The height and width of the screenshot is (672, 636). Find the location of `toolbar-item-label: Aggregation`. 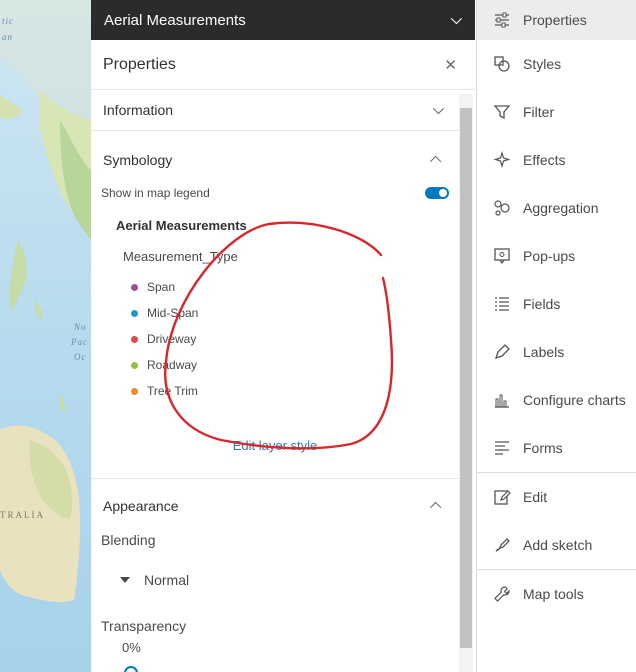

toolbar-item-label: Aggregation is located at coordinates (561, 208).